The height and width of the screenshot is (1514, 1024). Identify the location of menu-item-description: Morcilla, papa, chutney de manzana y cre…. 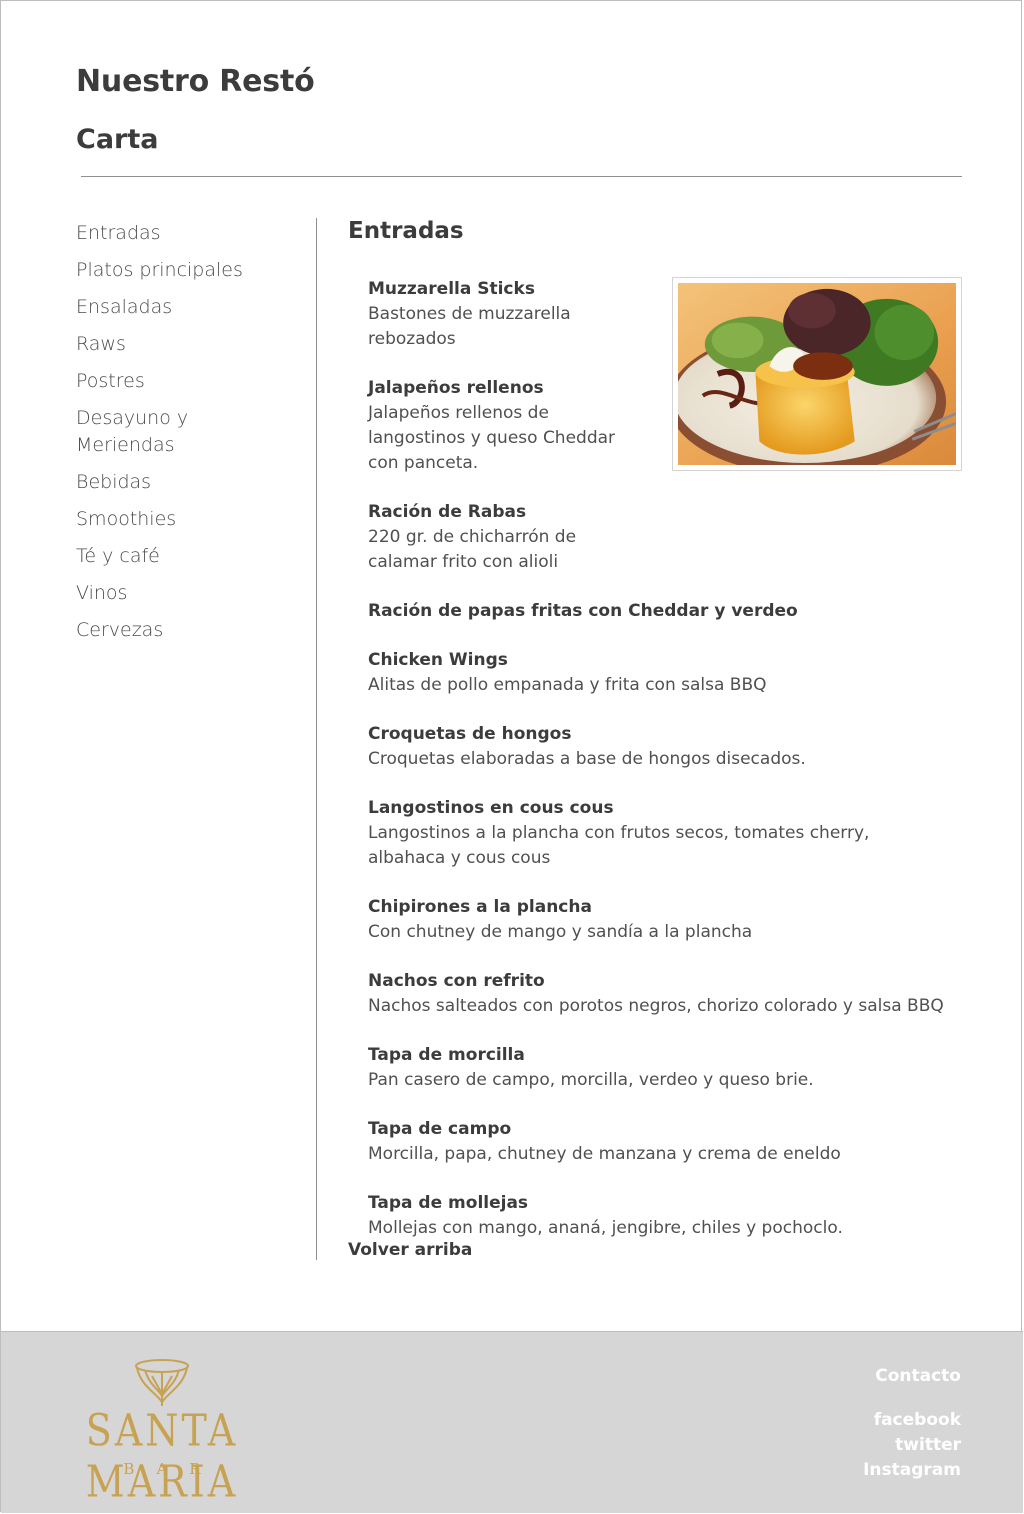
(604, 1154).